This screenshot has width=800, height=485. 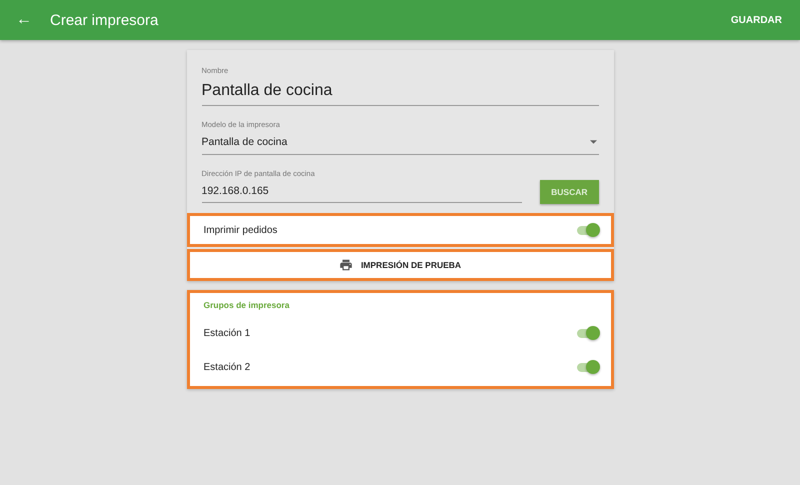 I want to click on group-label: Estación 1, so click(x=227, y=333).